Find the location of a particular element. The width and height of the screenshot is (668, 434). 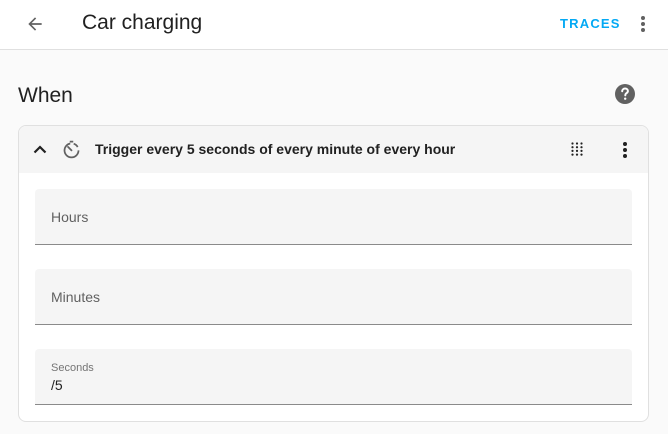

drag-grid-icon is located at coordinates (577, 149).